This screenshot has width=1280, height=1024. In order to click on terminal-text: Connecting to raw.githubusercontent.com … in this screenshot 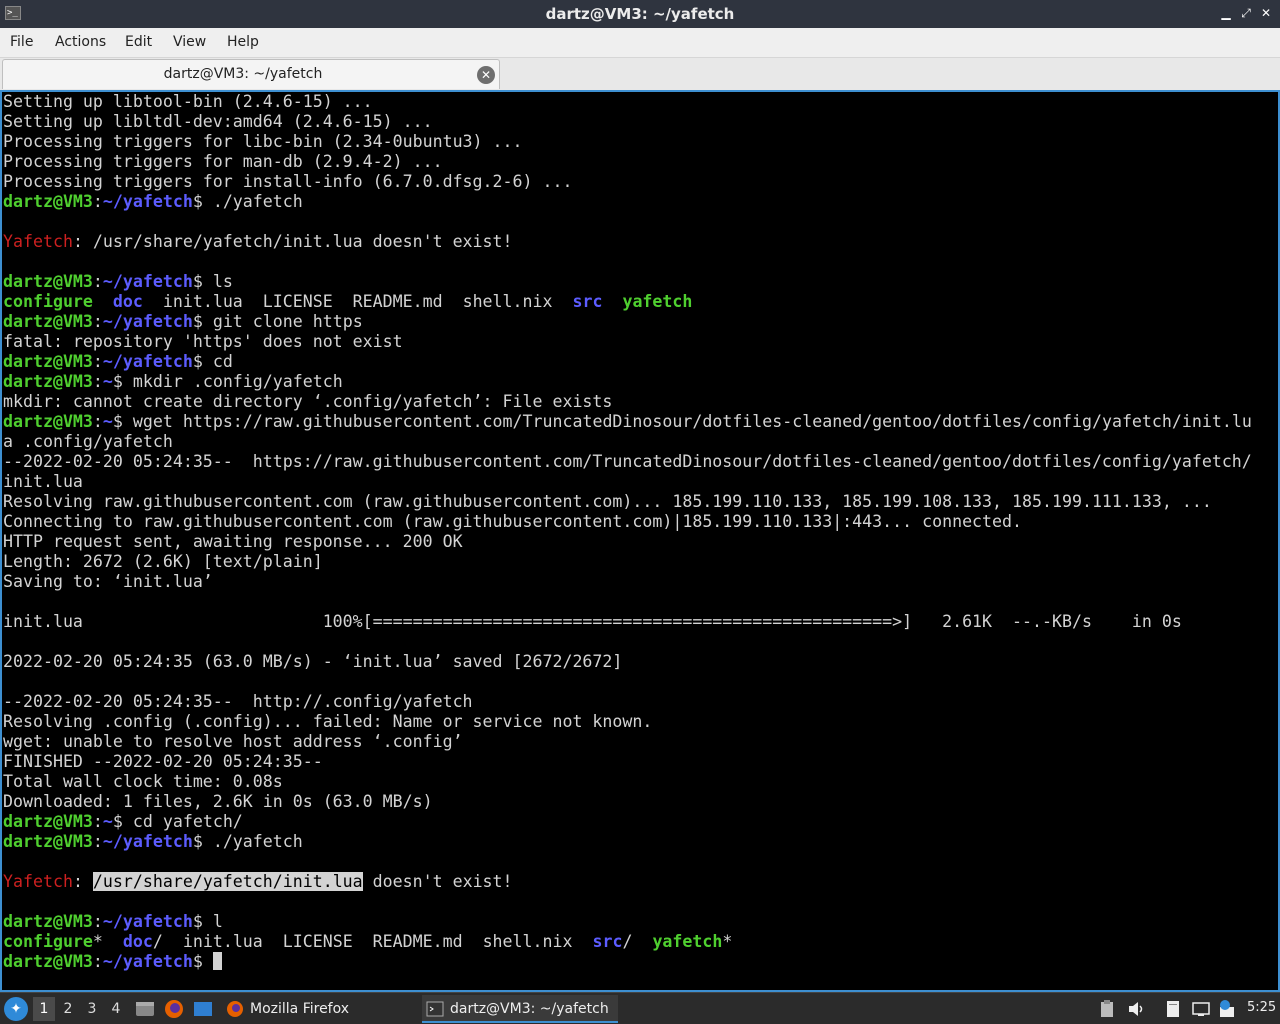, I will do `click(513, 521)`.